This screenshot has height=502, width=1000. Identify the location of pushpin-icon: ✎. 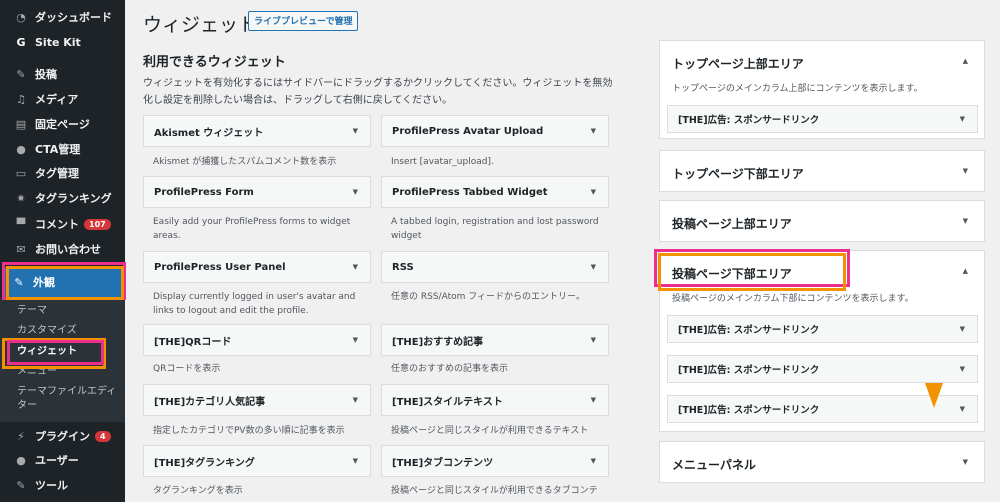
(21, 74).